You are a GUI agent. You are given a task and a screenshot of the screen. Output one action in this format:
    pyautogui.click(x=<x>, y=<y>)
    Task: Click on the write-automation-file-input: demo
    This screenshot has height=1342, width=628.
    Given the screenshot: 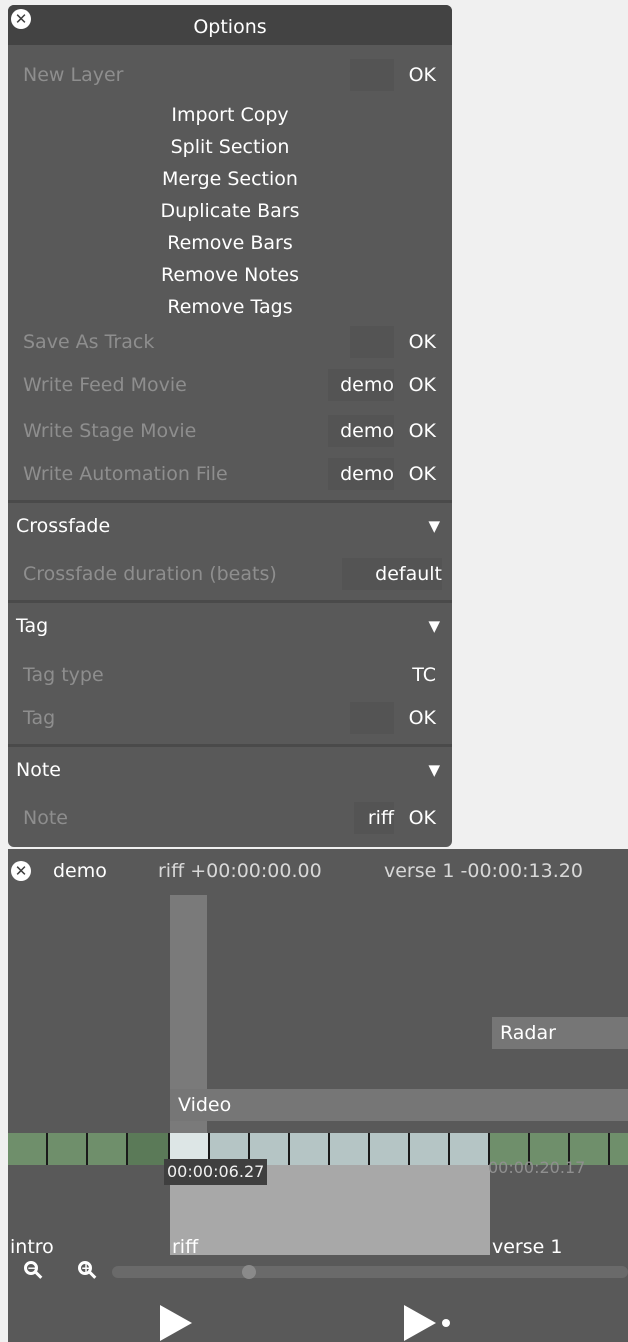 What is the action you would take?
    pyautogui.click(x=361, y=474)
    